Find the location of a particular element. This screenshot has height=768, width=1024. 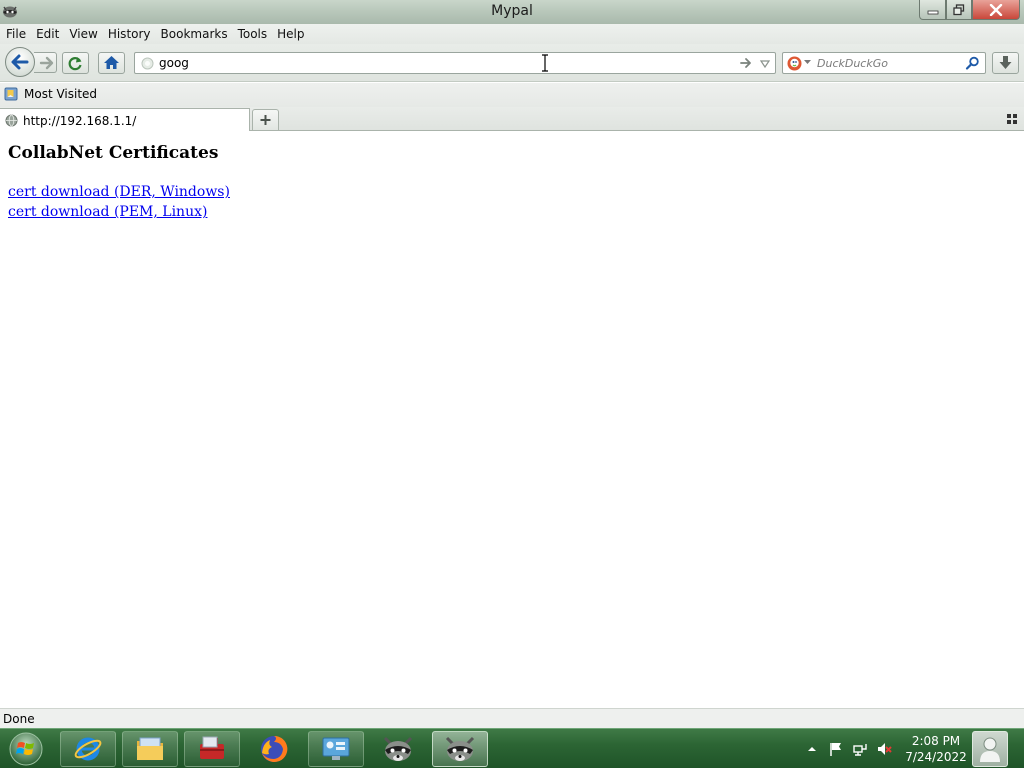

downloads-button is located at coordinates (1005, 63).